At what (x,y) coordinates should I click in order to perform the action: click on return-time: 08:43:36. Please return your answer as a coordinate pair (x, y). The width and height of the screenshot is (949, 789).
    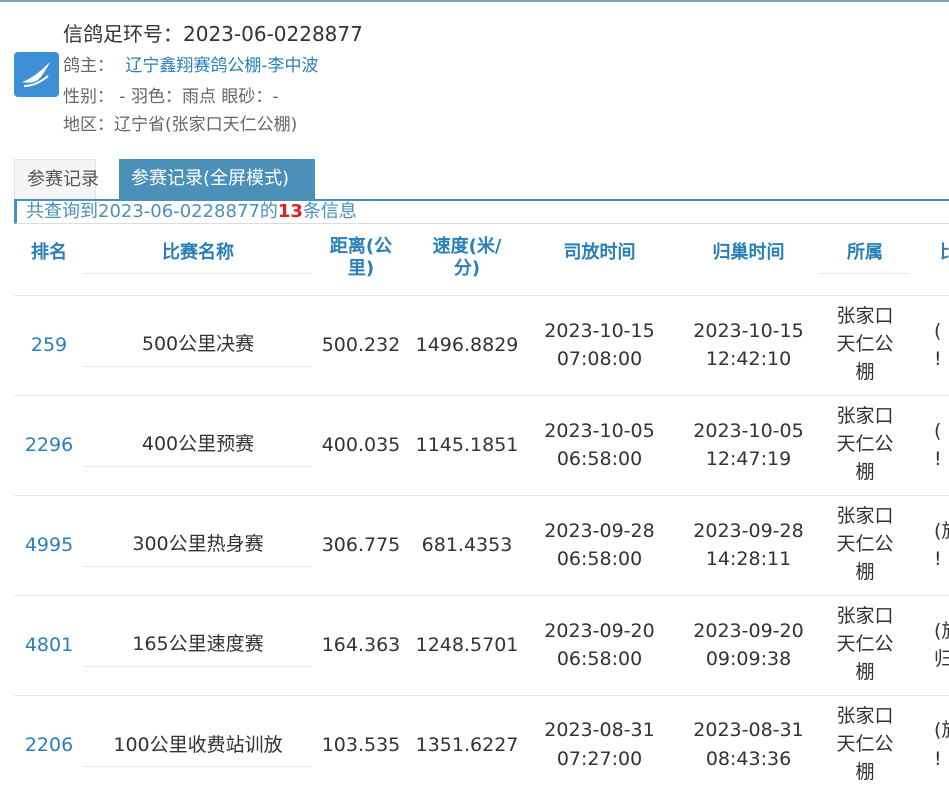
    Looking at the image, I should click on (748, 759).